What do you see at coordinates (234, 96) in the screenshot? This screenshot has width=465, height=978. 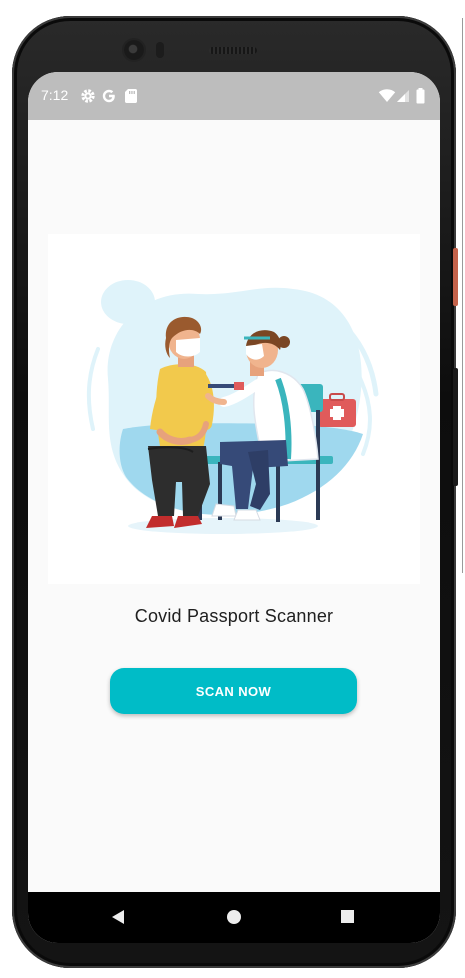 I see `status-bar: 7:12` at bounding box center [234, 96].